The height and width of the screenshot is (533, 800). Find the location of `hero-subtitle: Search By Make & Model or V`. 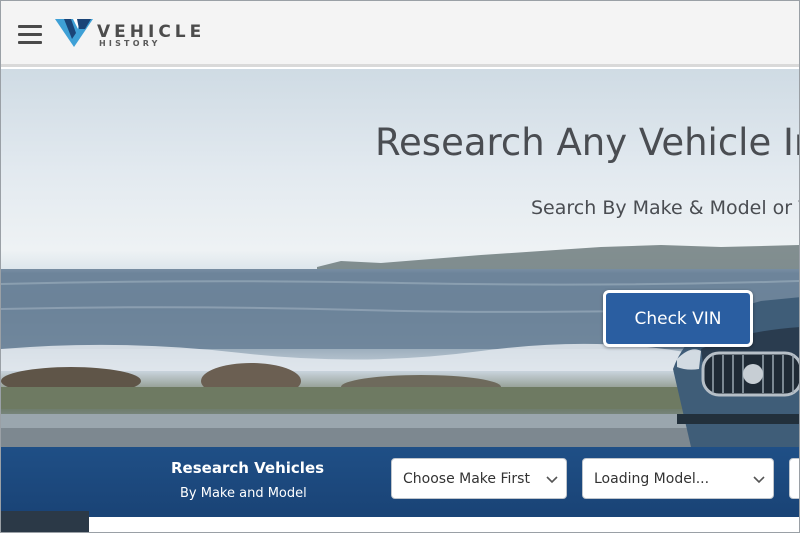

hero-subtitle: Search By Make & Model or V is located at coordinates (665, 208).